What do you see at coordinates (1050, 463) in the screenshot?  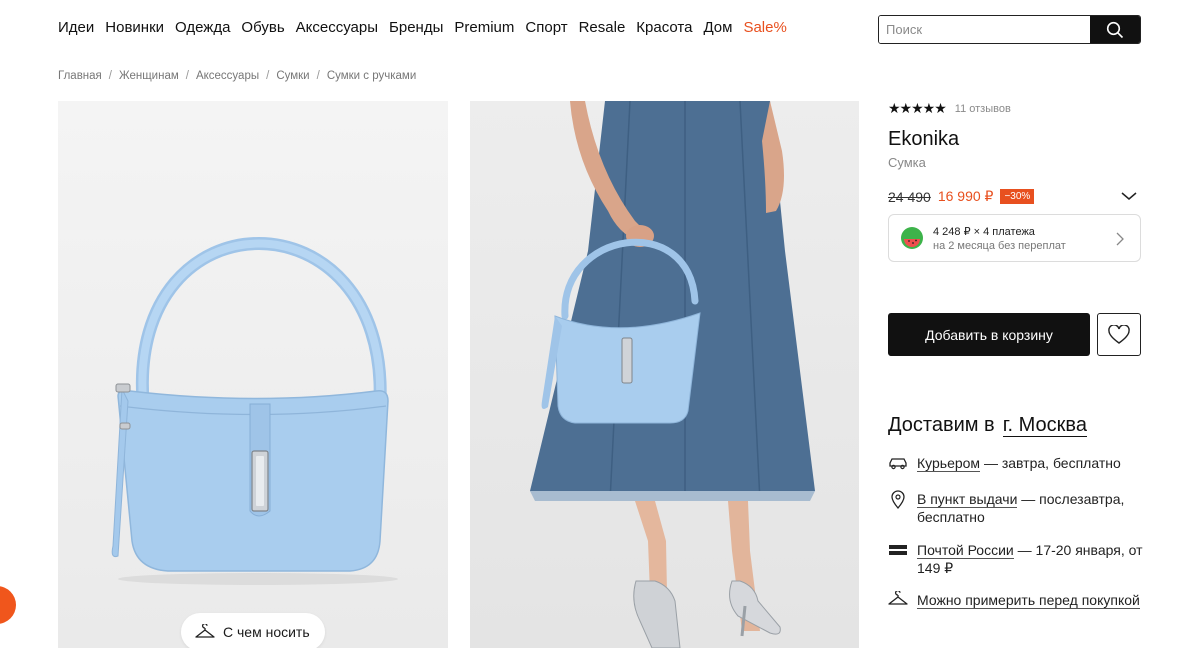 I see `courier-terms: — завтра, бесплатно` at bounding box center [1050, 463].